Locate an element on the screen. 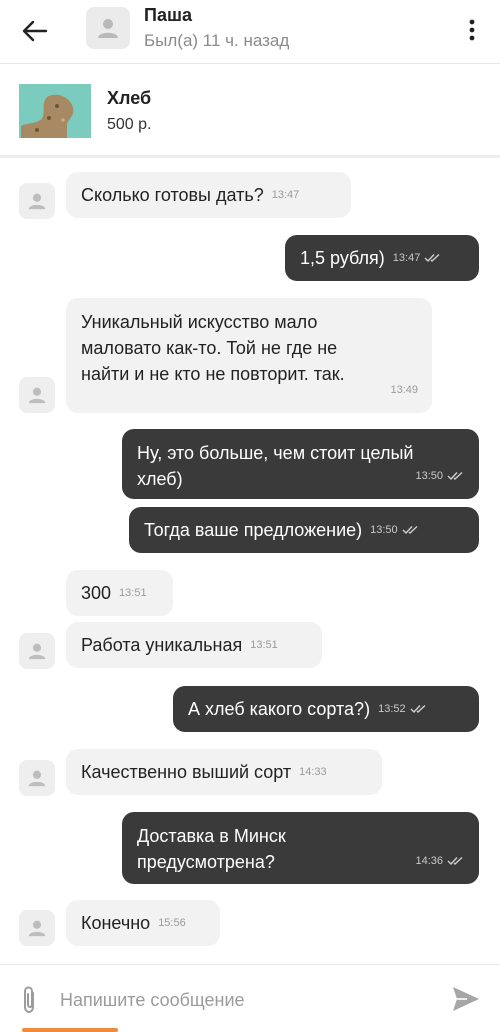 The height and width of the screenshot is (1032, 500). send-button is located at coordinates (466, 999).